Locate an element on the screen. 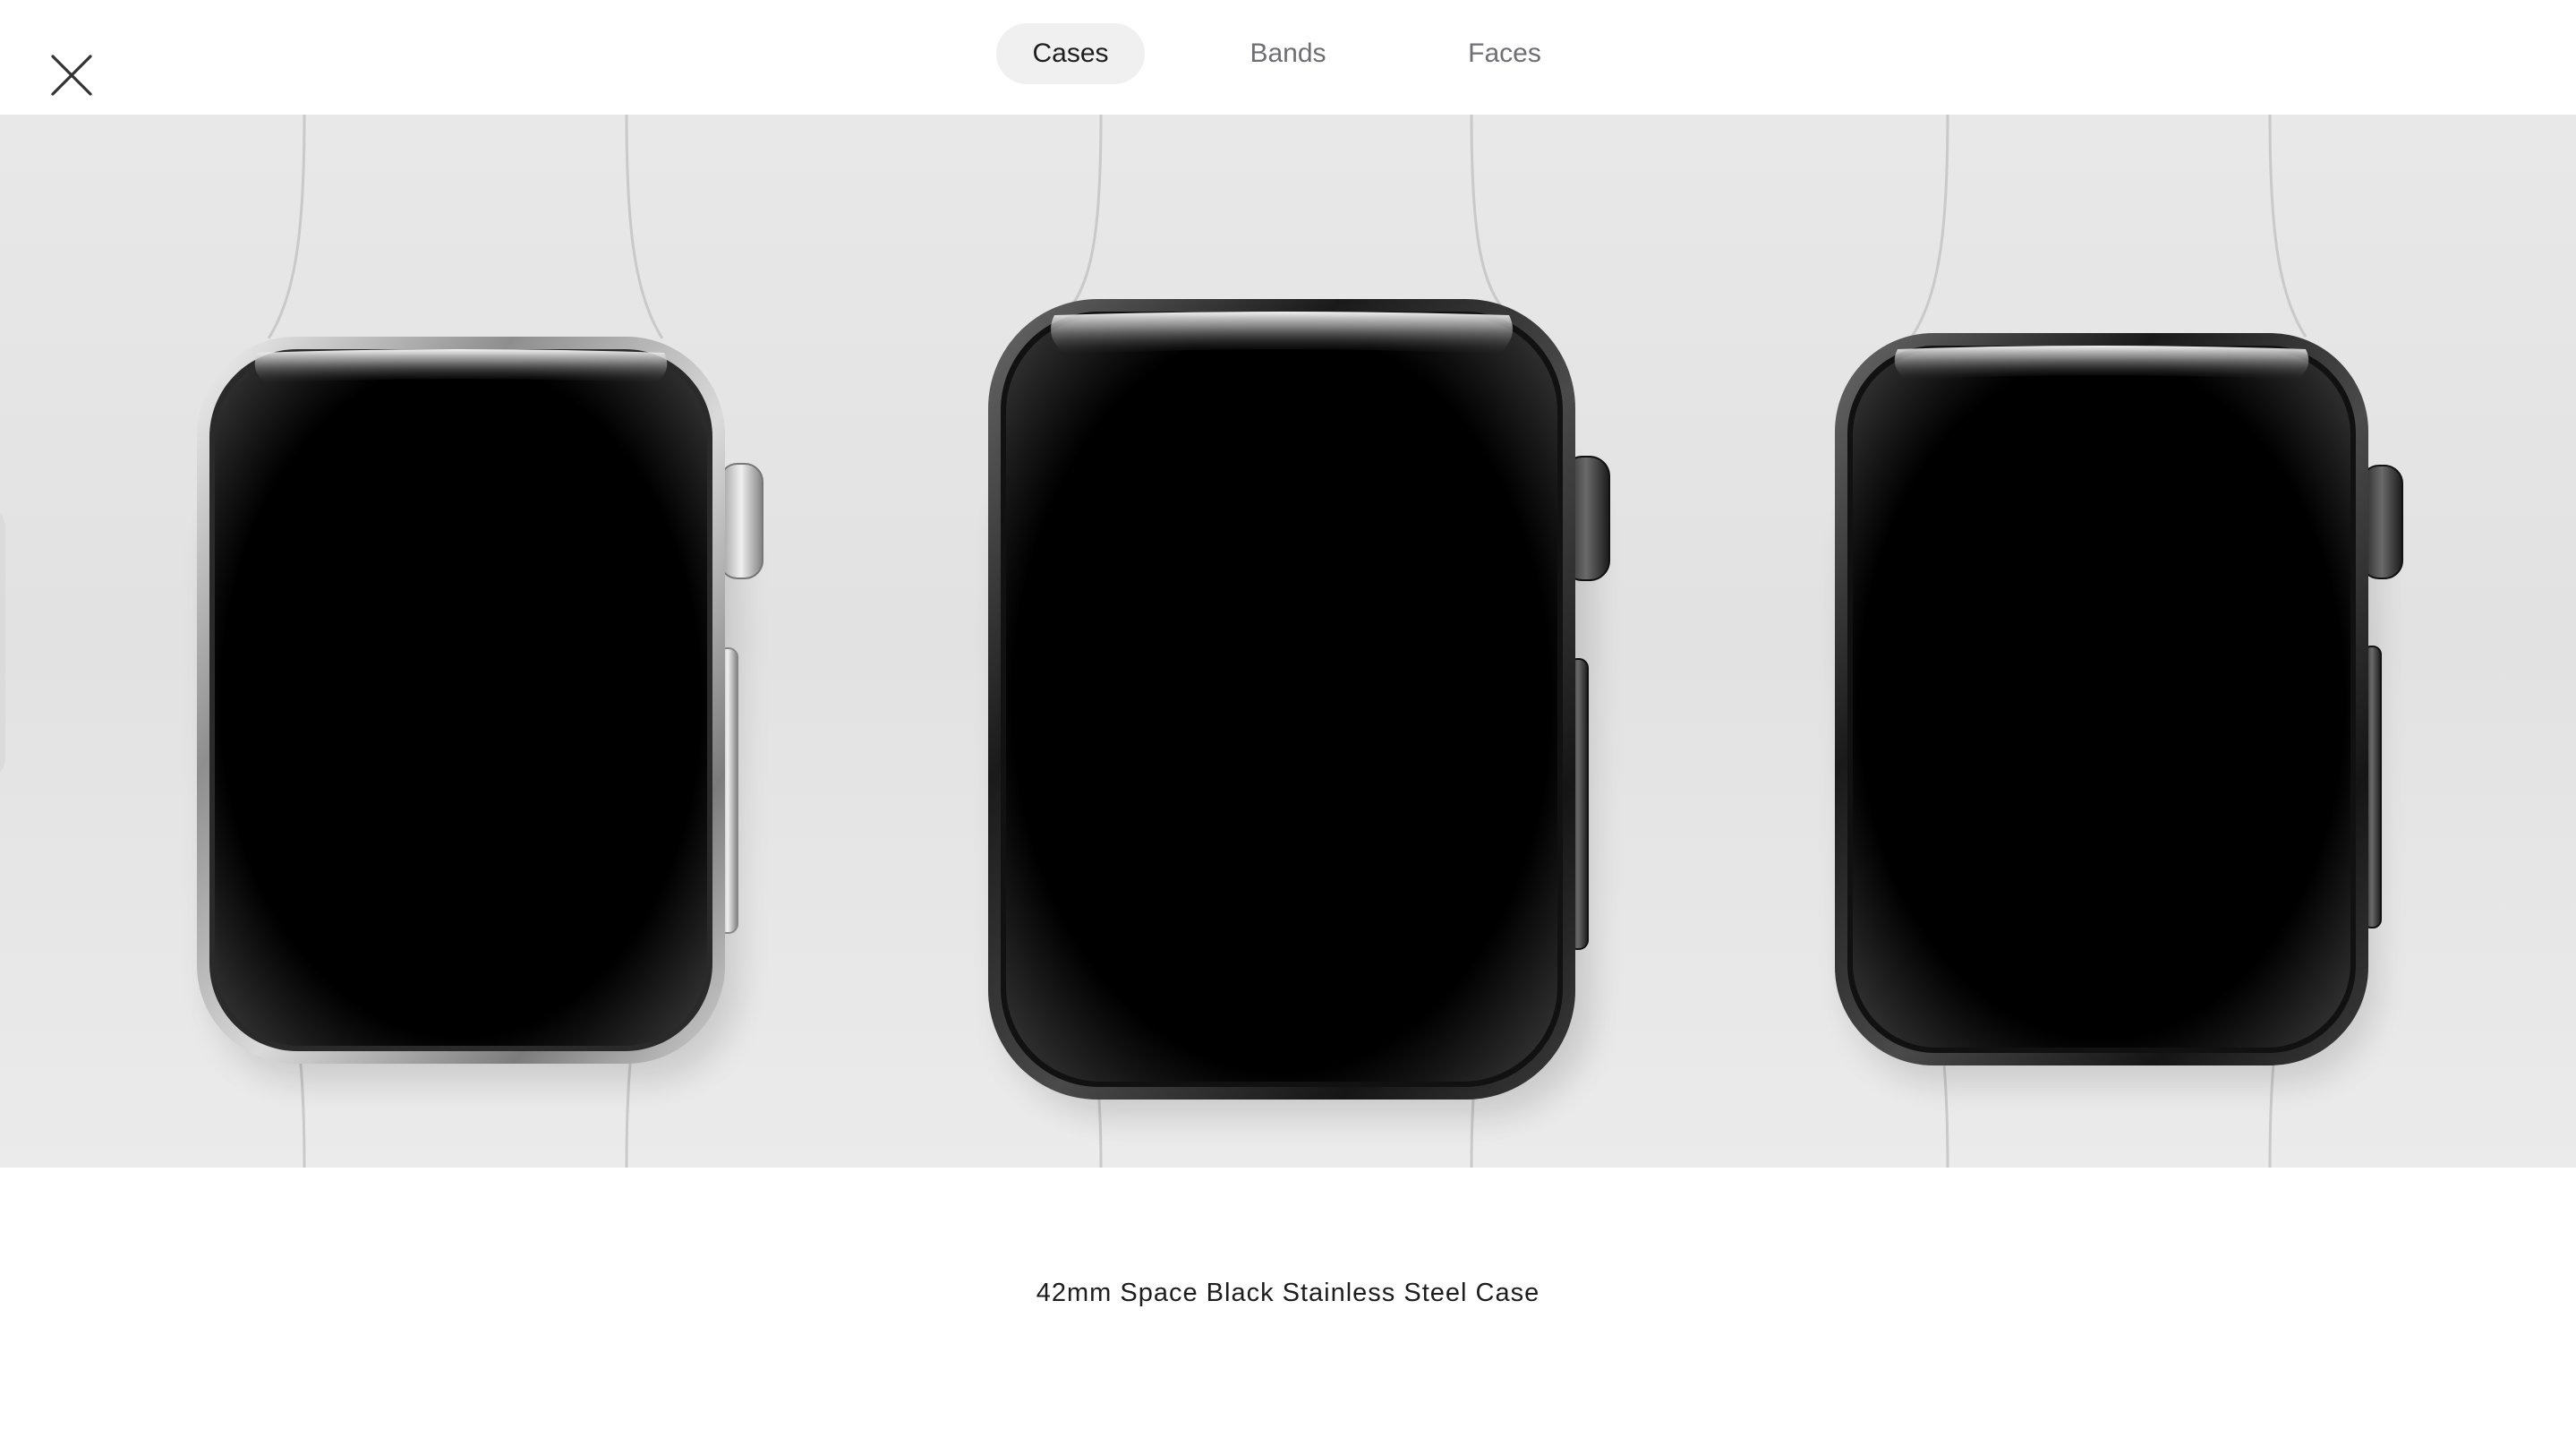 The image size is (2576, 1429). tab-bands: Bands is located at coordinates (1288, 53).